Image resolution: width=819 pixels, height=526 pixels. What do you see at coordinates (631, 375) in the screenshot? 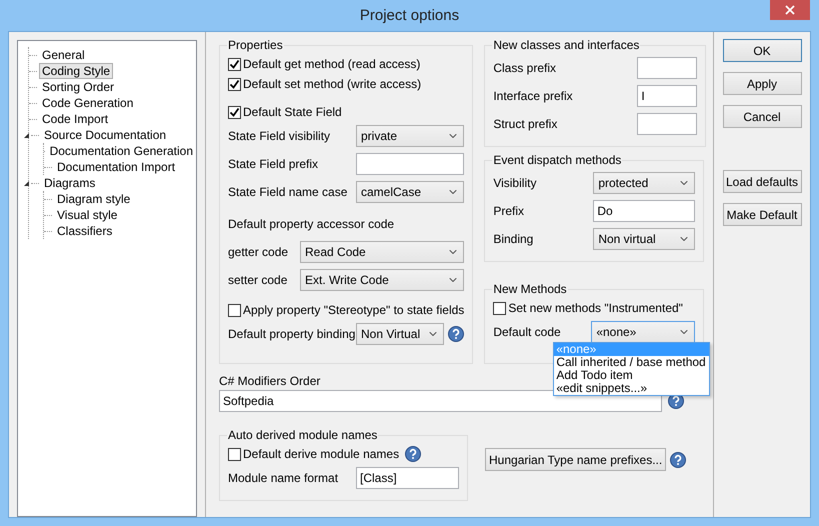
I see `dropdown-option: Add Todo item` at bounding box center [631, 375].